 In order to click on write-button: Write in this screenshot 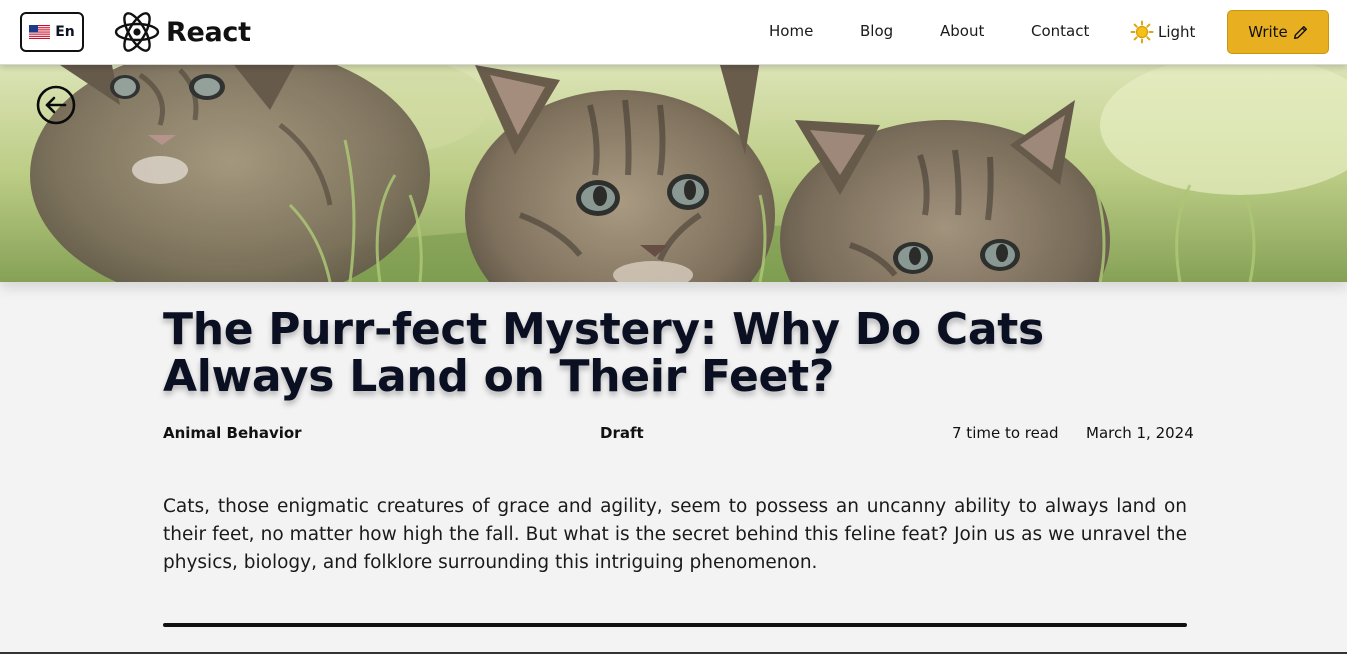, I will do `click(1278, 32)`.